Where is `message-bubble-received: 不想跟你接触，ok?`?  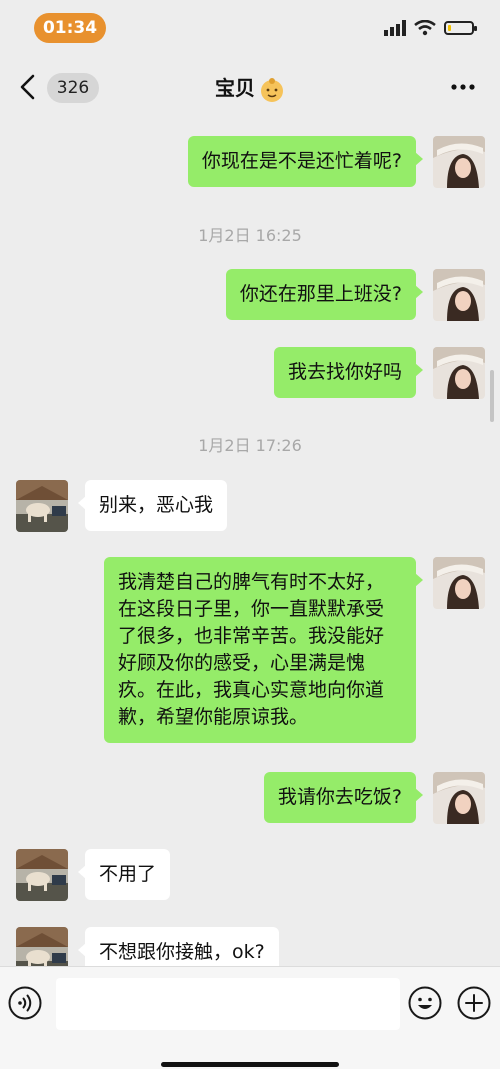 message-bubble-received: 不想跟你接触，ok? is located at coordinates (178, 946).